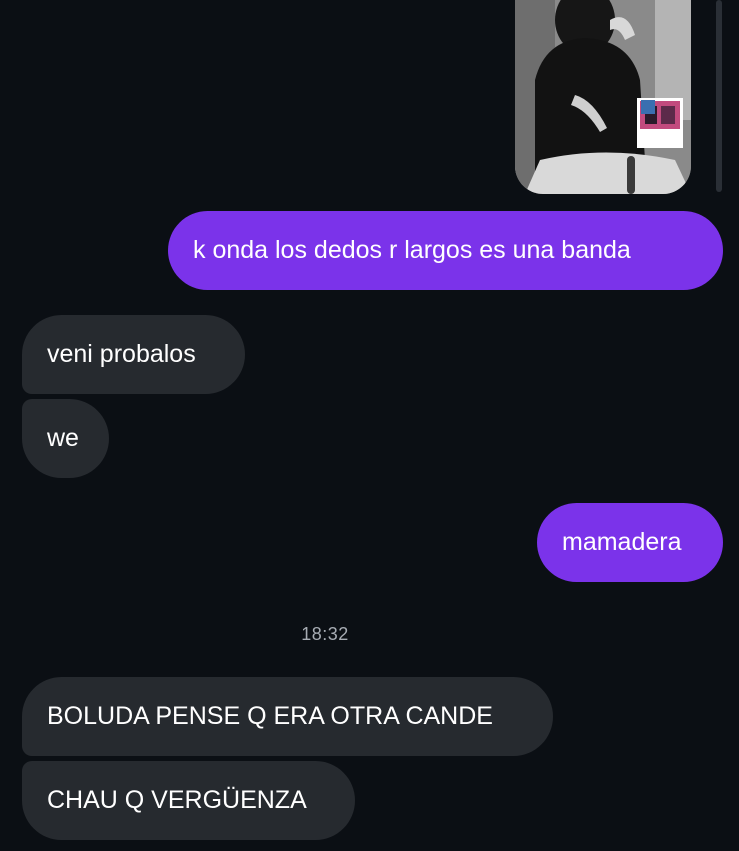 Image resolution: width=739 pixels, height=851 pixels. I want to click on message-text: BOLUDA PENSE Q ERA OTRA CANDE, so click(270, 716).